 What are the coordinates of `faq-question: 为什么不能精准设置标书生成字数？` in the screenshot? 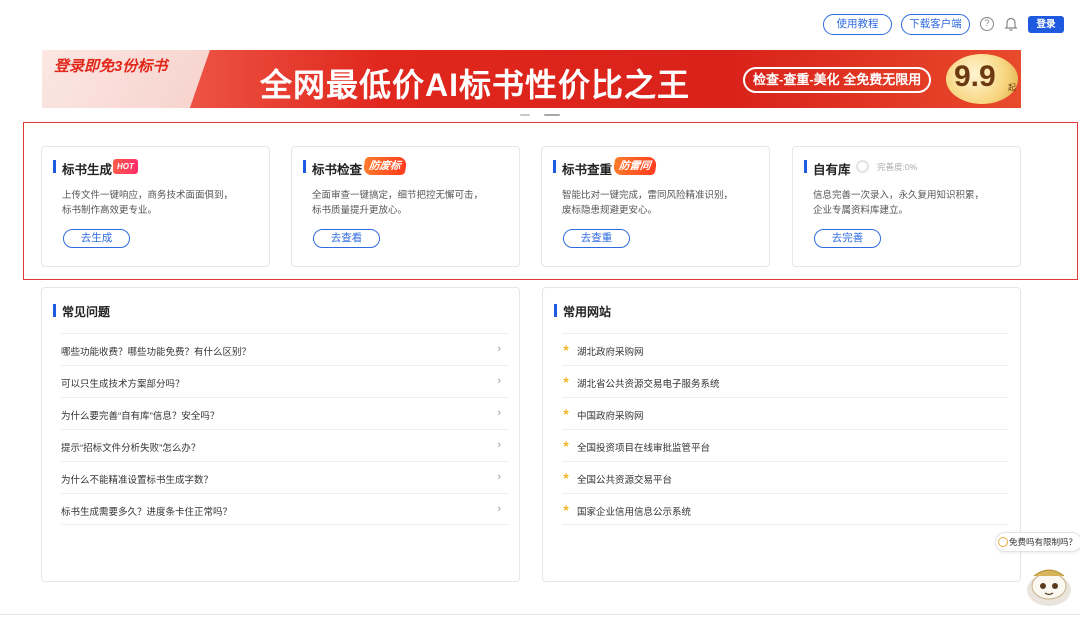 It's located at (137, 480).